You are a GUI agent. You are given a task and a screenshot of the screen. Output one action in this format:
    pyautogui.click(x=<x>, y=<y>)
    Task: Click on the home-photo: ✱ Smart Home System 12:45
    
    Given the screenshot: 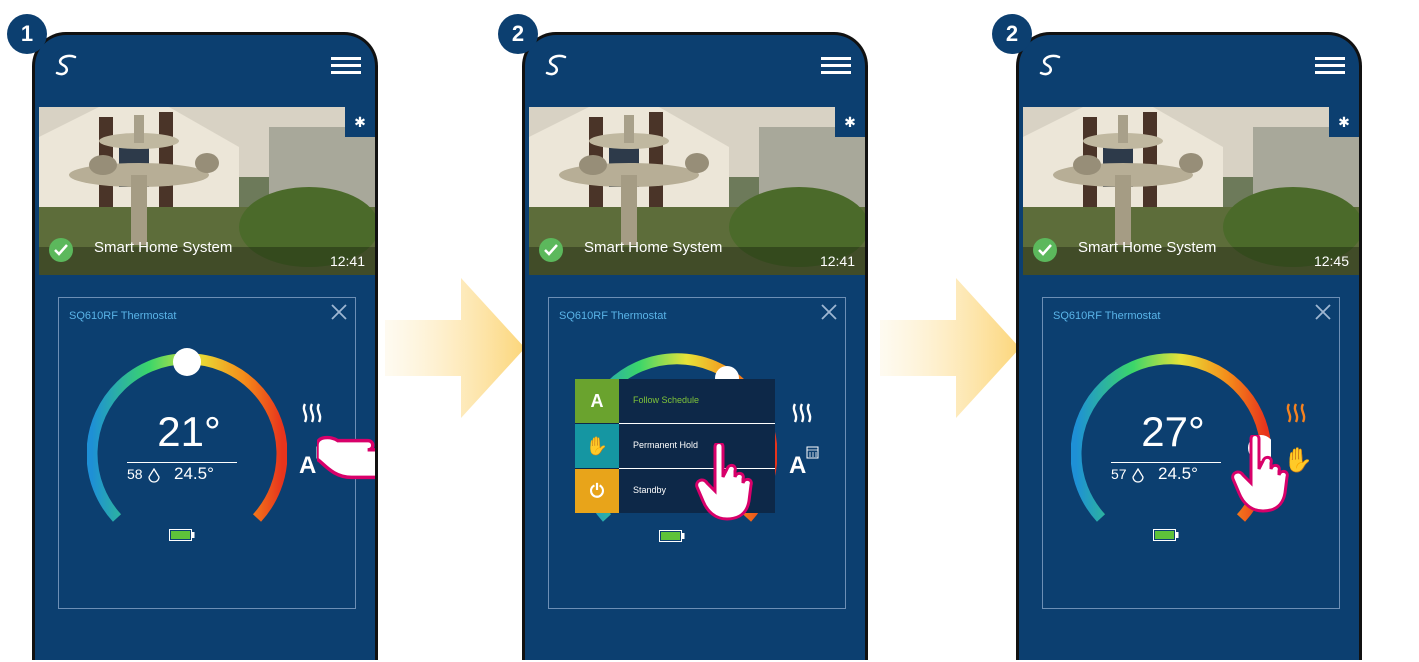 What is the action you would take?
    pyautogui.click(x=1191, y=191)
    